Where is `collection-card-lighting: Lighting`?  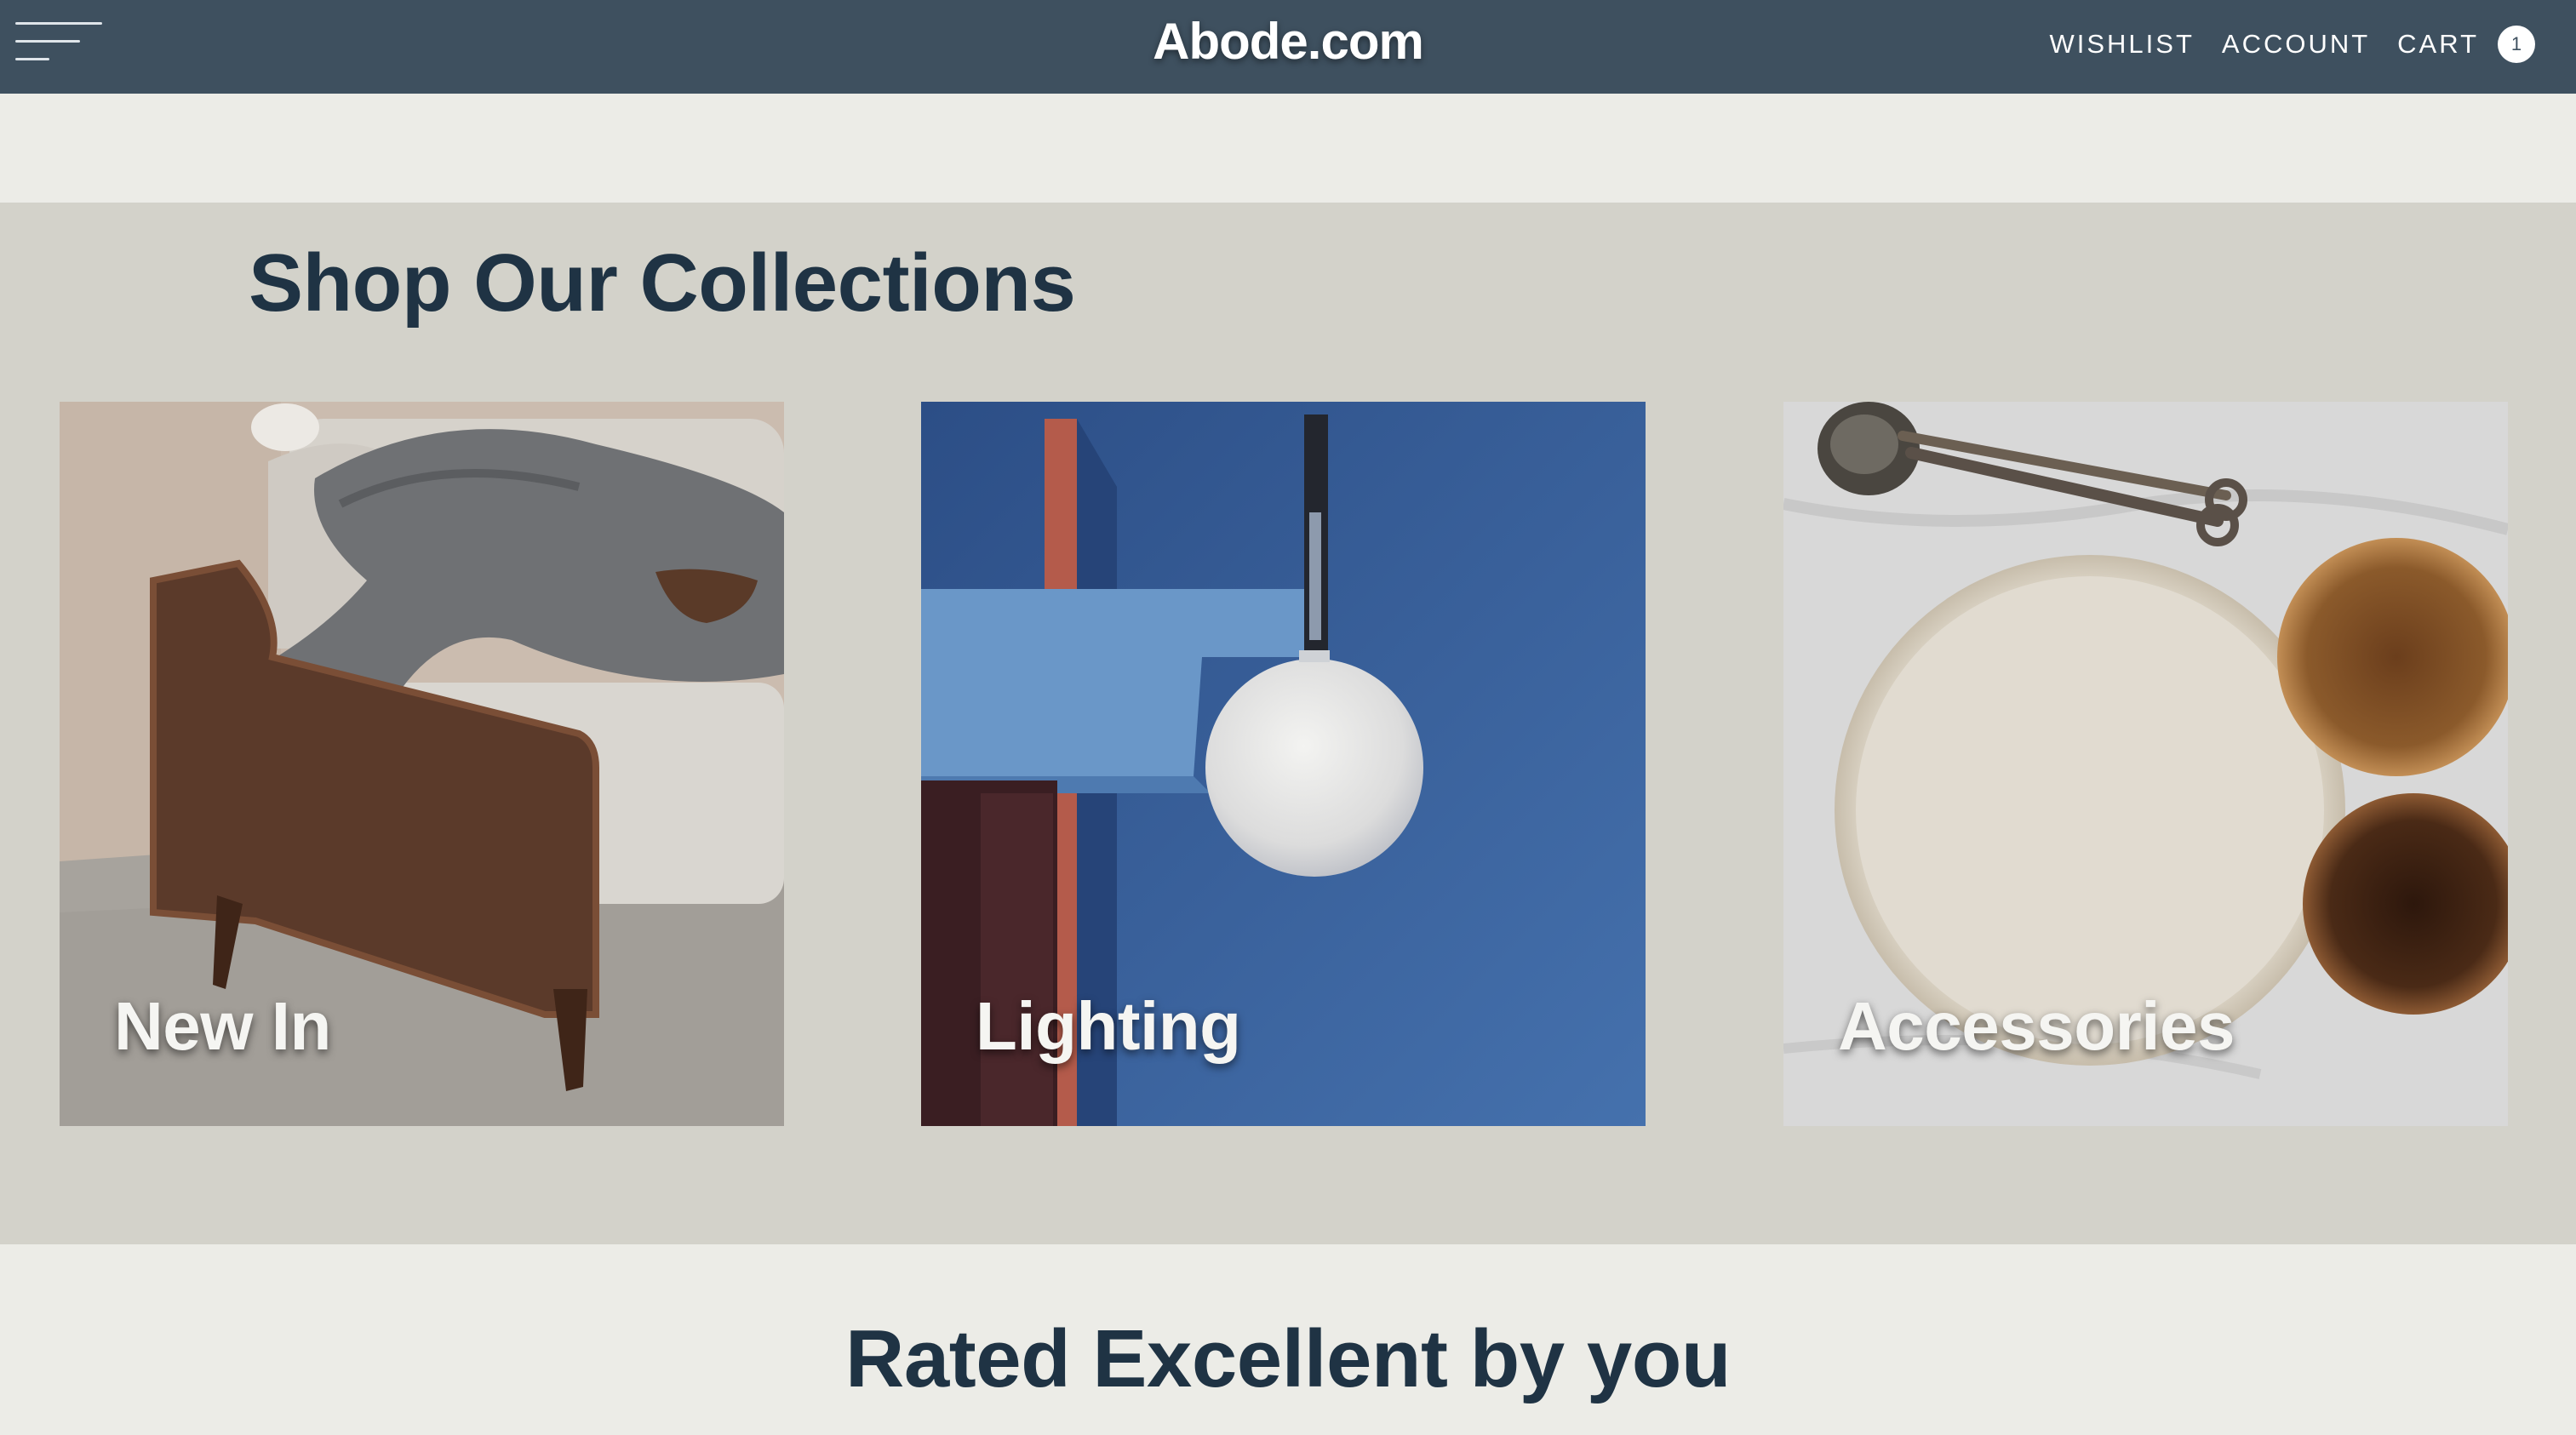 collection-card-lighting: Lighting is located at coordinates (1283, 764).